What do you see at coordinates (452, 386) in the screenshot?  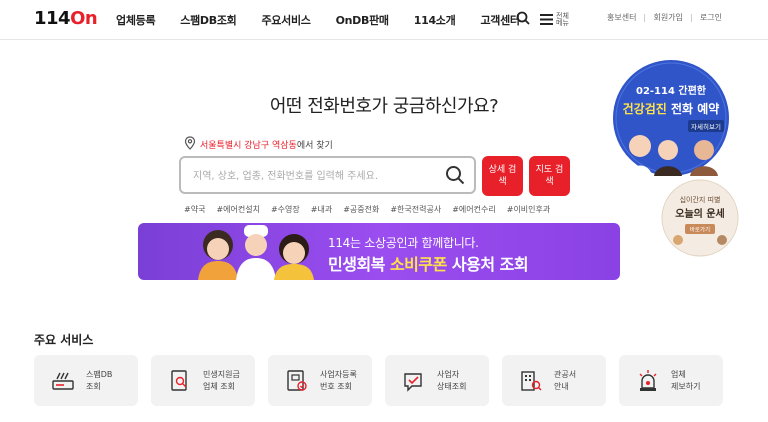 I see `service-label-2: 상태조회` at bounding box center [452, 386].